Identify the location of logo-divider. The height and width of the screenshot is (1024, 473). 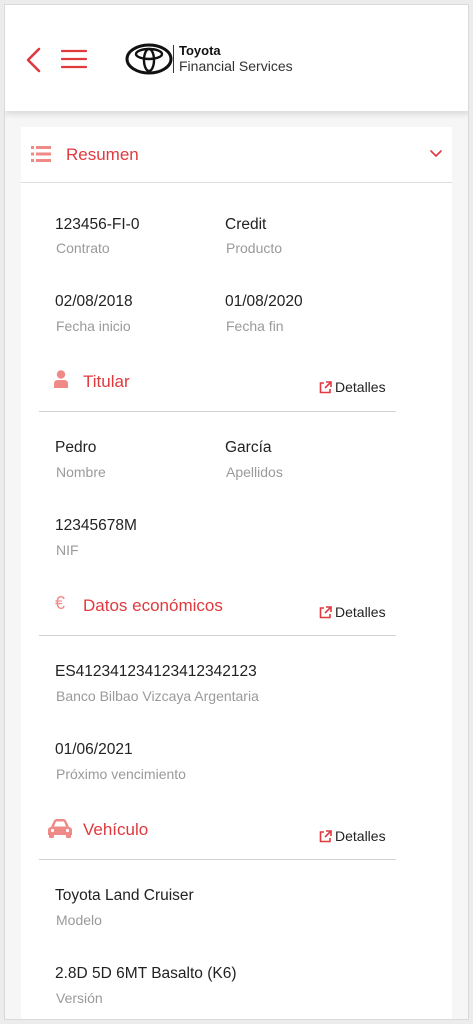
(173, 59).